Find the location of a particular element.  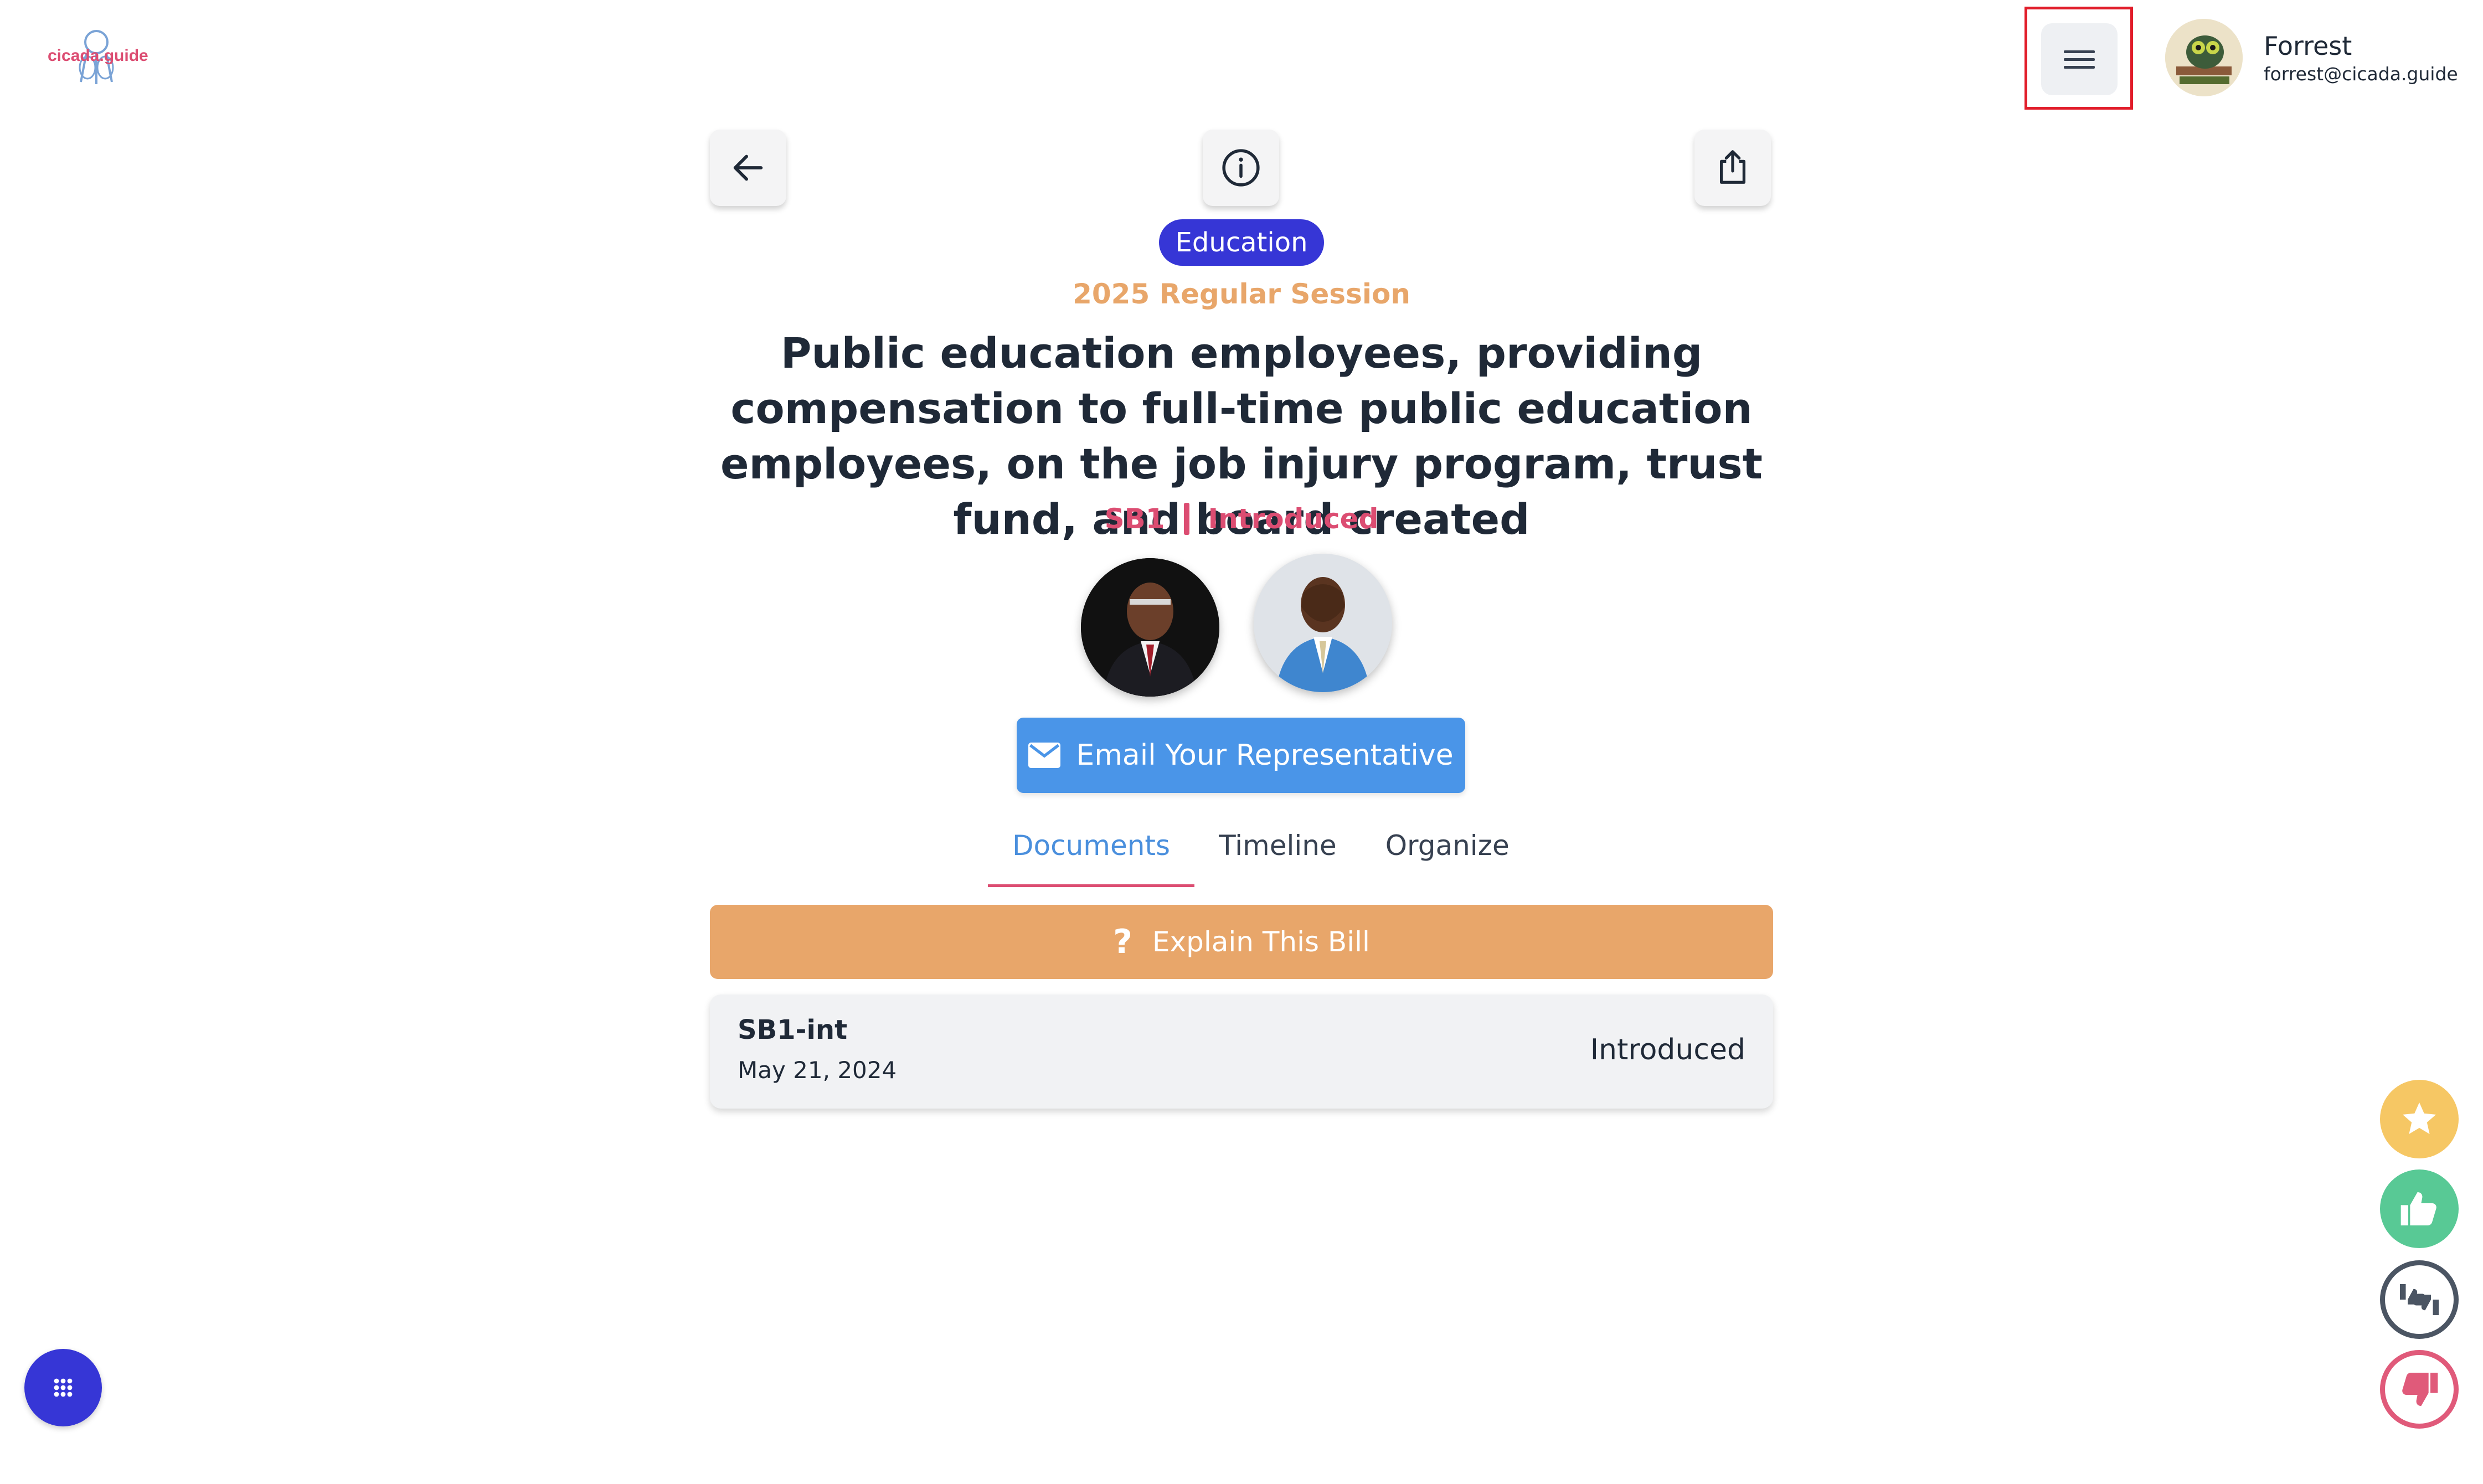

thumbs-down-button is located at coordinates (2419, 1389).